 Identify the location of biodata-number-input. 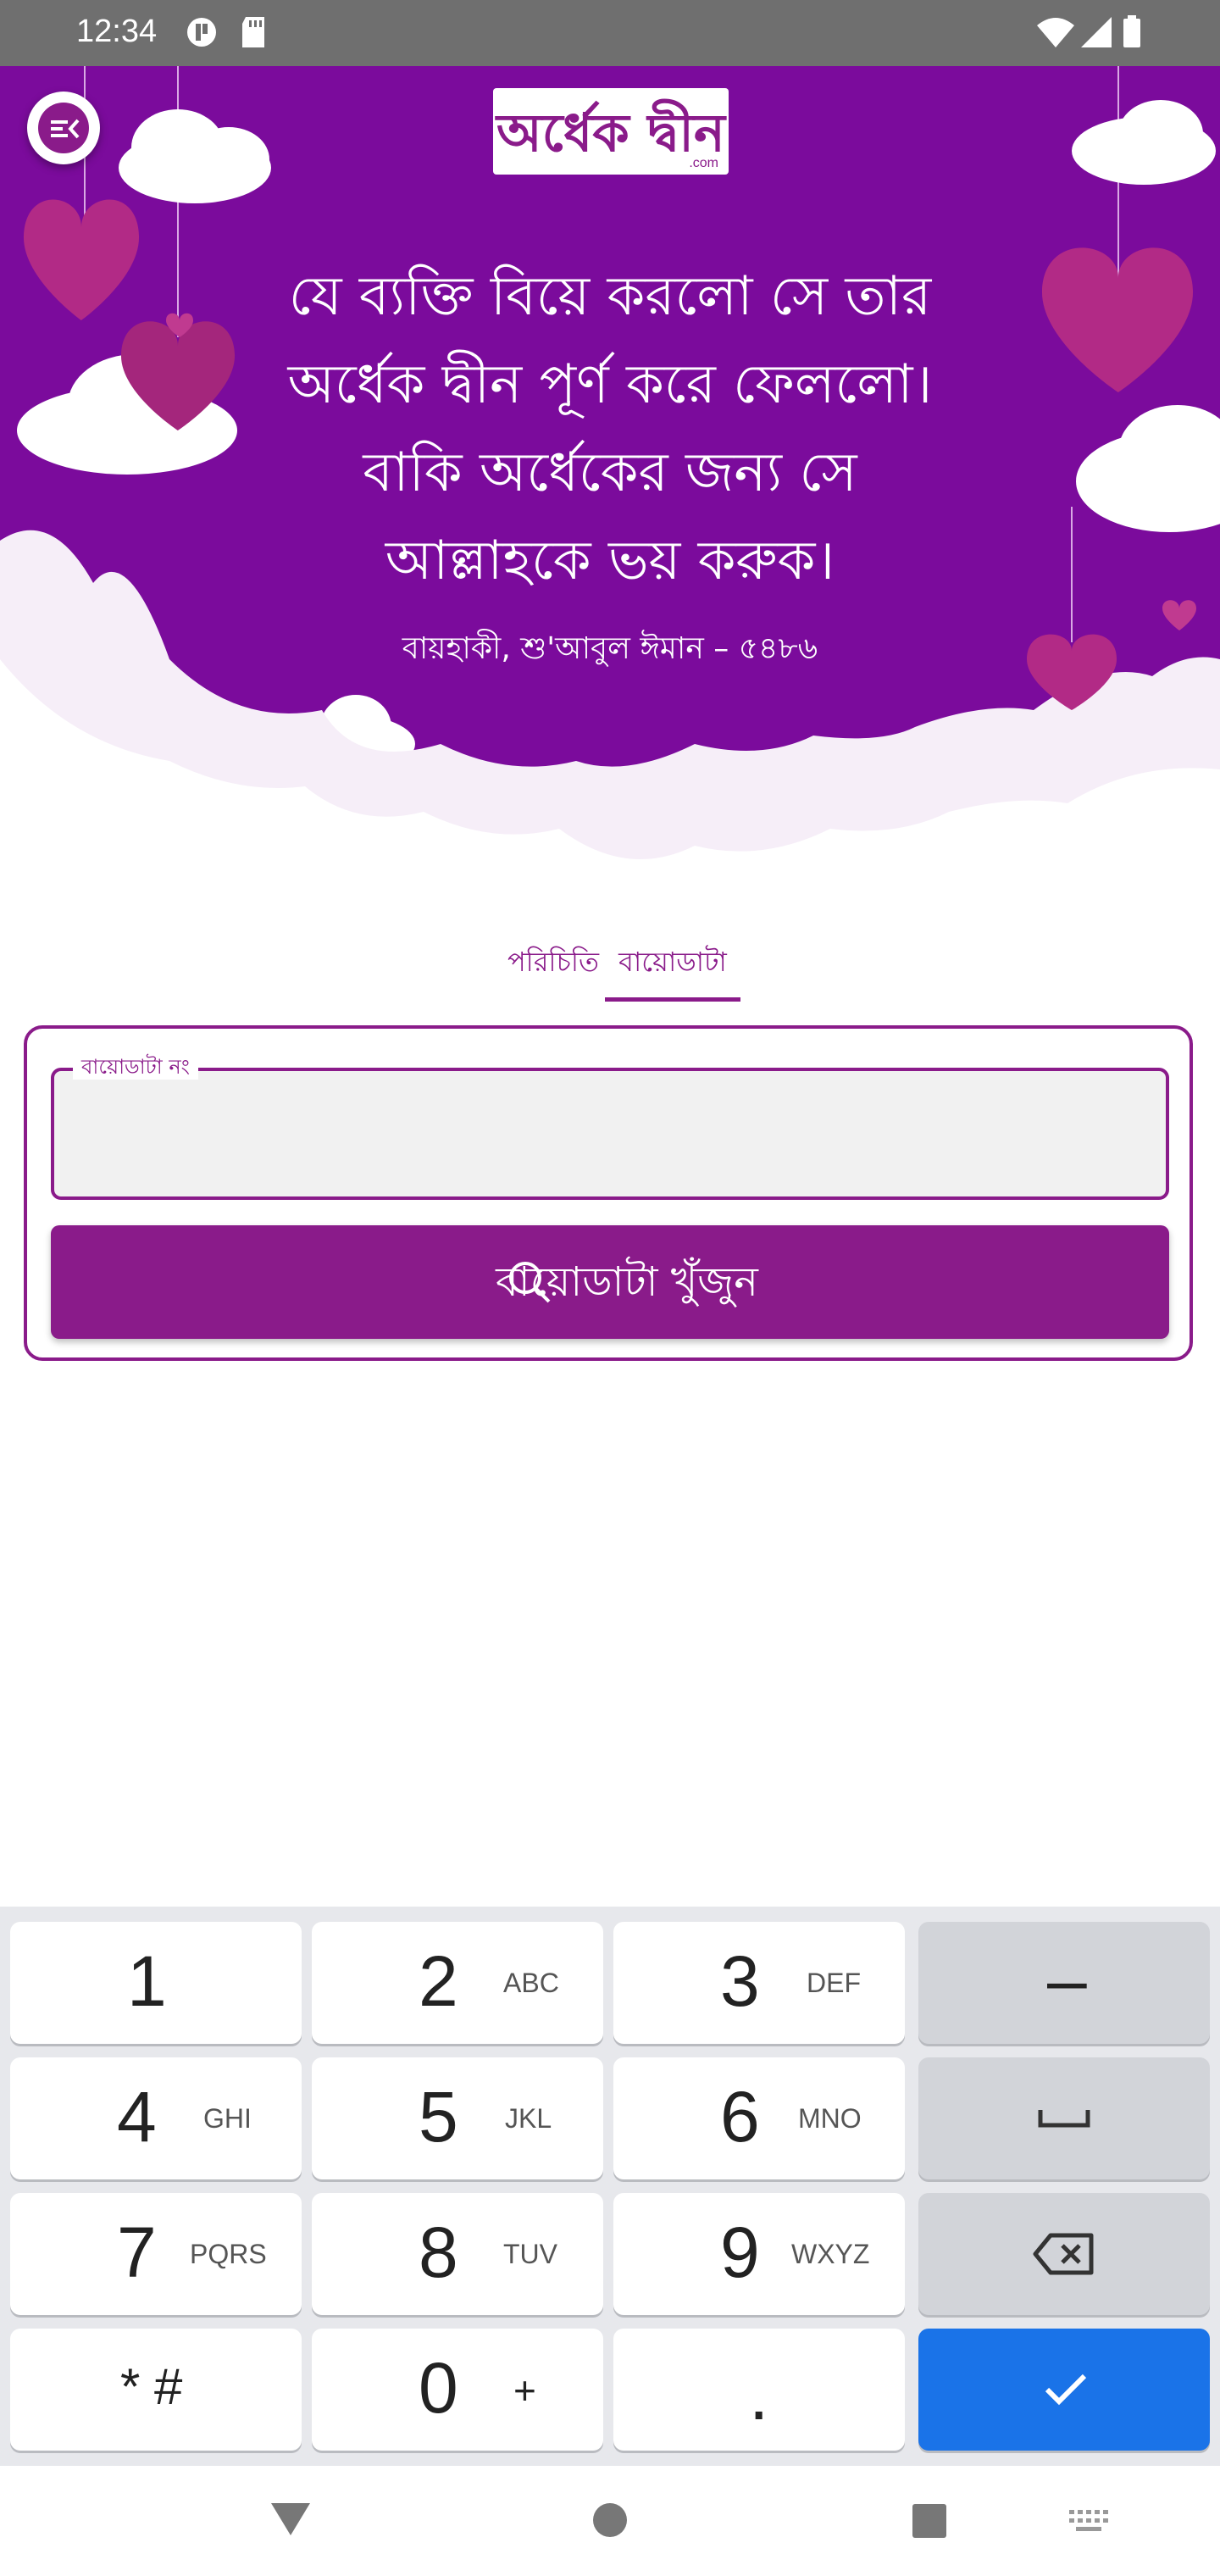
(610, 1133).